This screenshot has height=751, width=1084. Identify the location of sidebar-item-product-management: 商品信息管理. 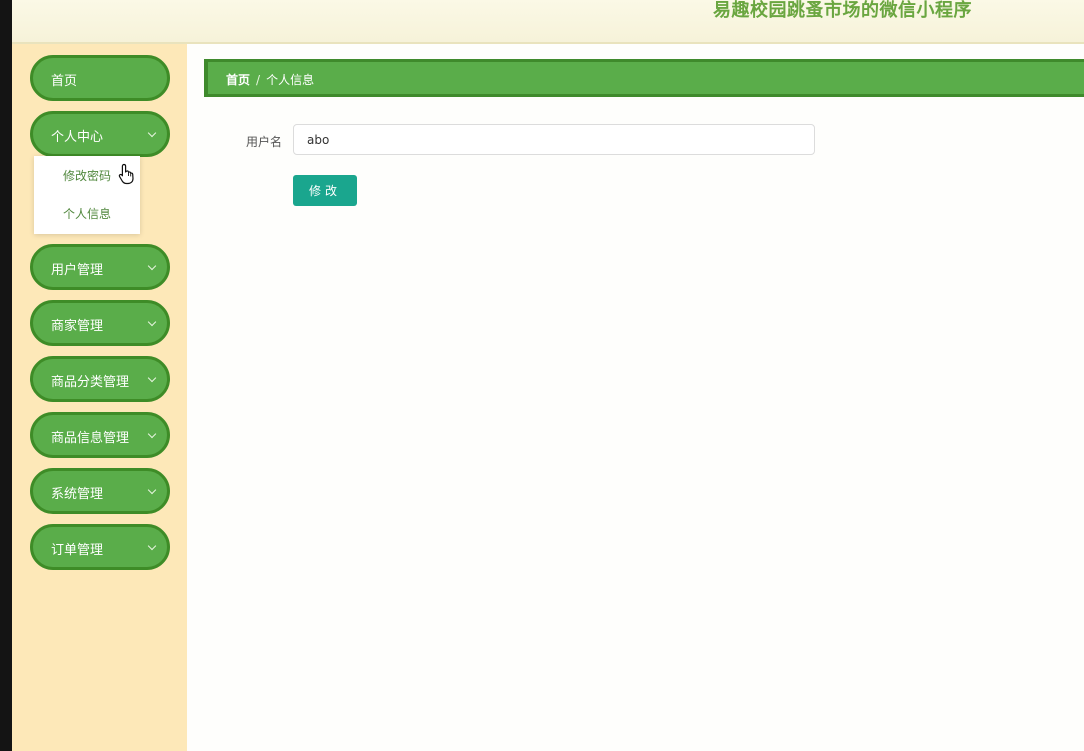
(100, 435).